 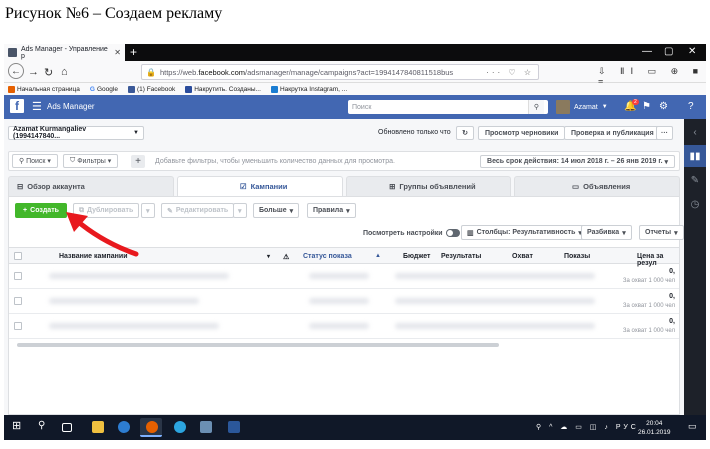 I want to click on search-input: Поиск ⚲, so click(x=448, y=107).